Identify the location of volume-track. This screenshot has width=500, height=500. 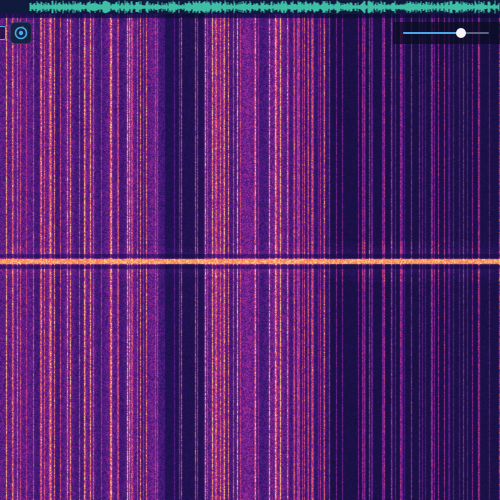
(446, 33).